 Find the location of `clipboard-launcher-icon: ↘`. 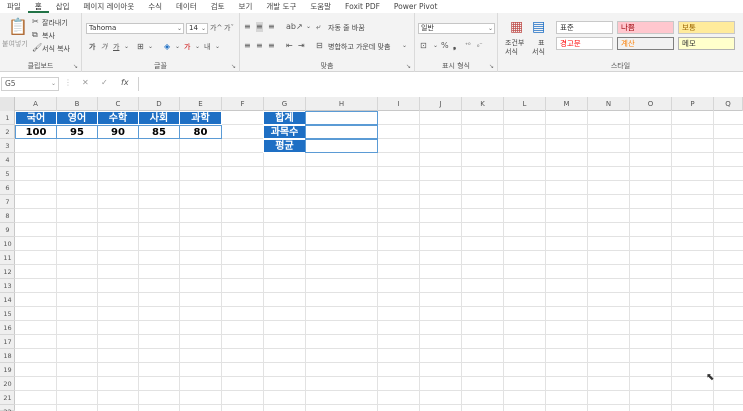

clipboard-launcher-icon: ↘ is located at coordinates (75, 66).